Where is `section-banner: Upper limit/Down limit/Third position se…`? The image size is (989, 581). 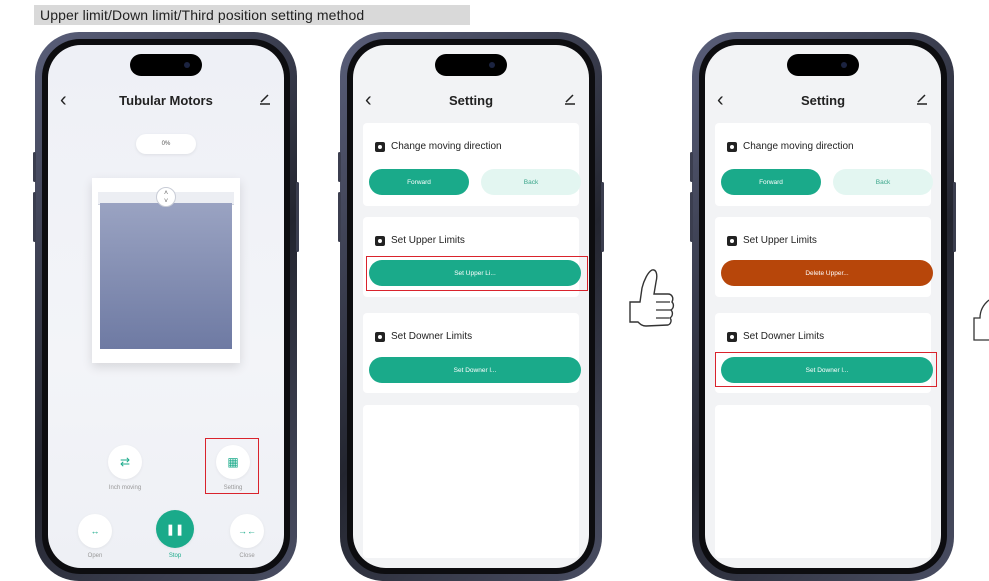 section-banner: Upper limit/Down limit/Third position se… is located at coordinates (252, 15).